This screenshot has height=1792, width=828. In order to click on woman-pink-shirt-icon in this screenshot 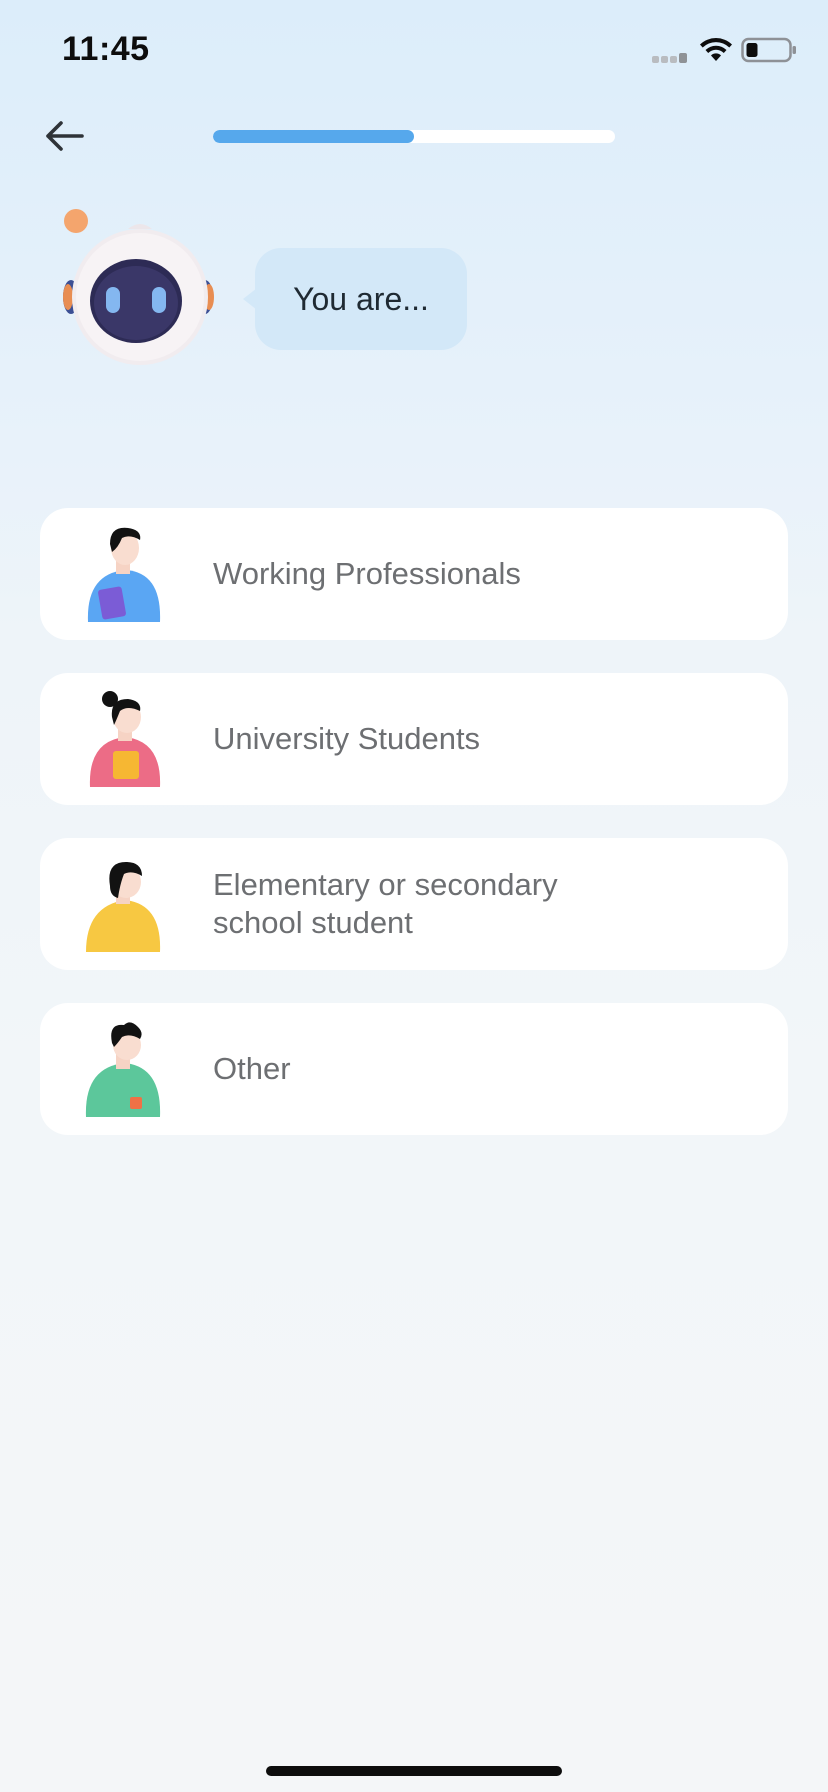, I will do `click(125, 739)`.